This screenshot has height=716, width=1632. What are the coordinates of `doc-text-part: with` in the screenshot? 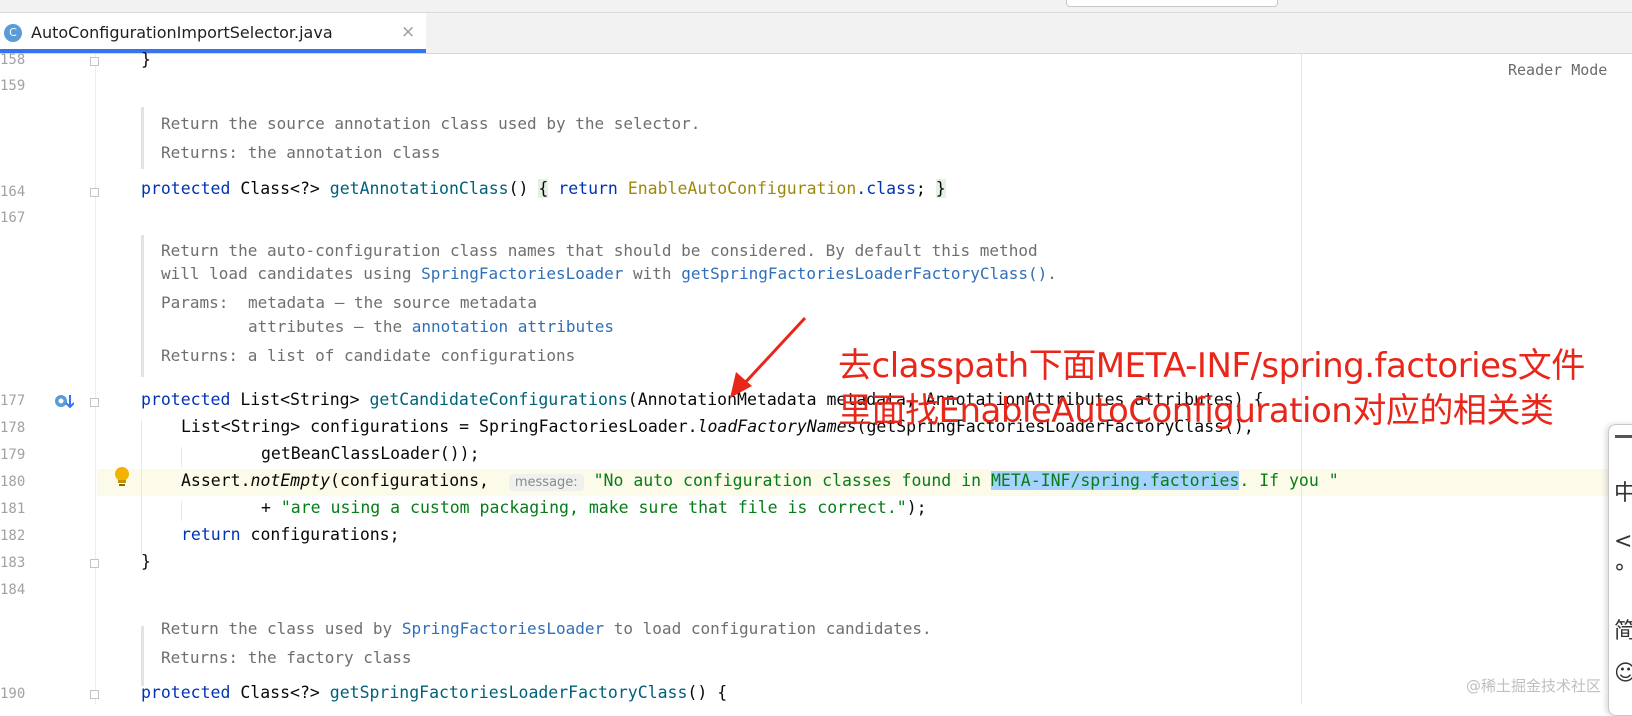 It's located at (652, 273).